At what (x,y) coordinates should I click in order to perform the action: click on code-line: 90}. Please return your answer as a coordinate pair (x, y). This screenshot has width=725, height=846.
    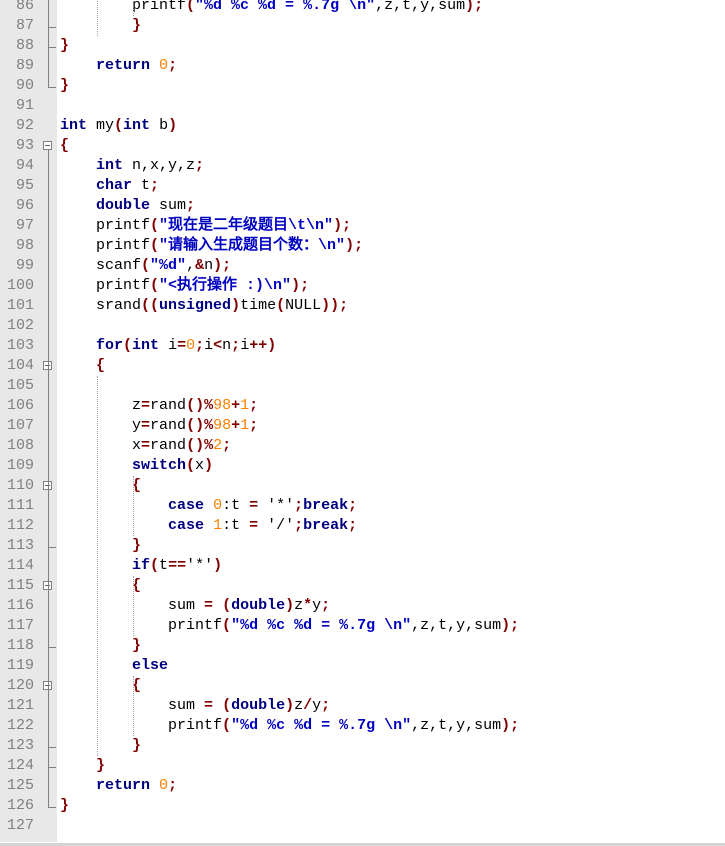
    Looking at the image, I should click on (362, 86).